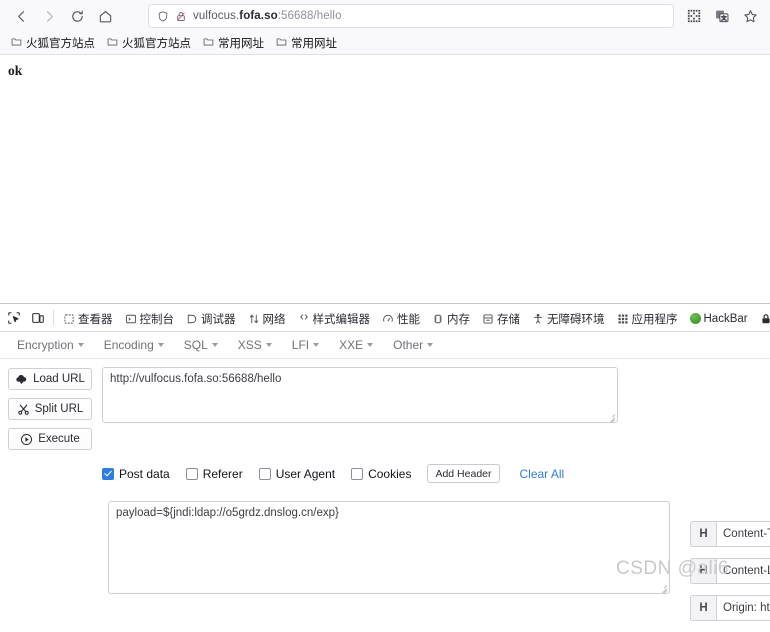 Image resolution: width=770 pixels, height=632 pixels. What do you see at coordinates (144, 473) in the screenshot?
I see `option-label: Post data` at bounding box center [144, 473].